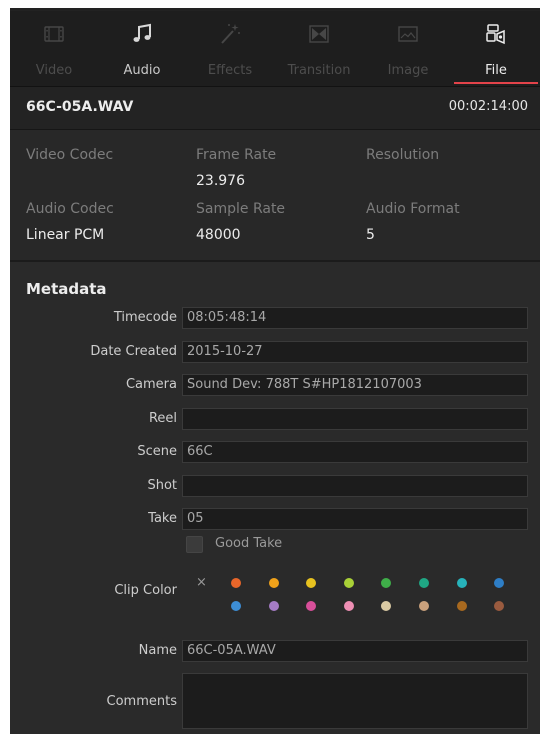 This screenshot has width=541, height=734. What do you see at coordinates (275, 108) in the screenshot?
I see `clip-header: 66C-05A.WAV 00:02:14:00` at bounding box center [275, 108].